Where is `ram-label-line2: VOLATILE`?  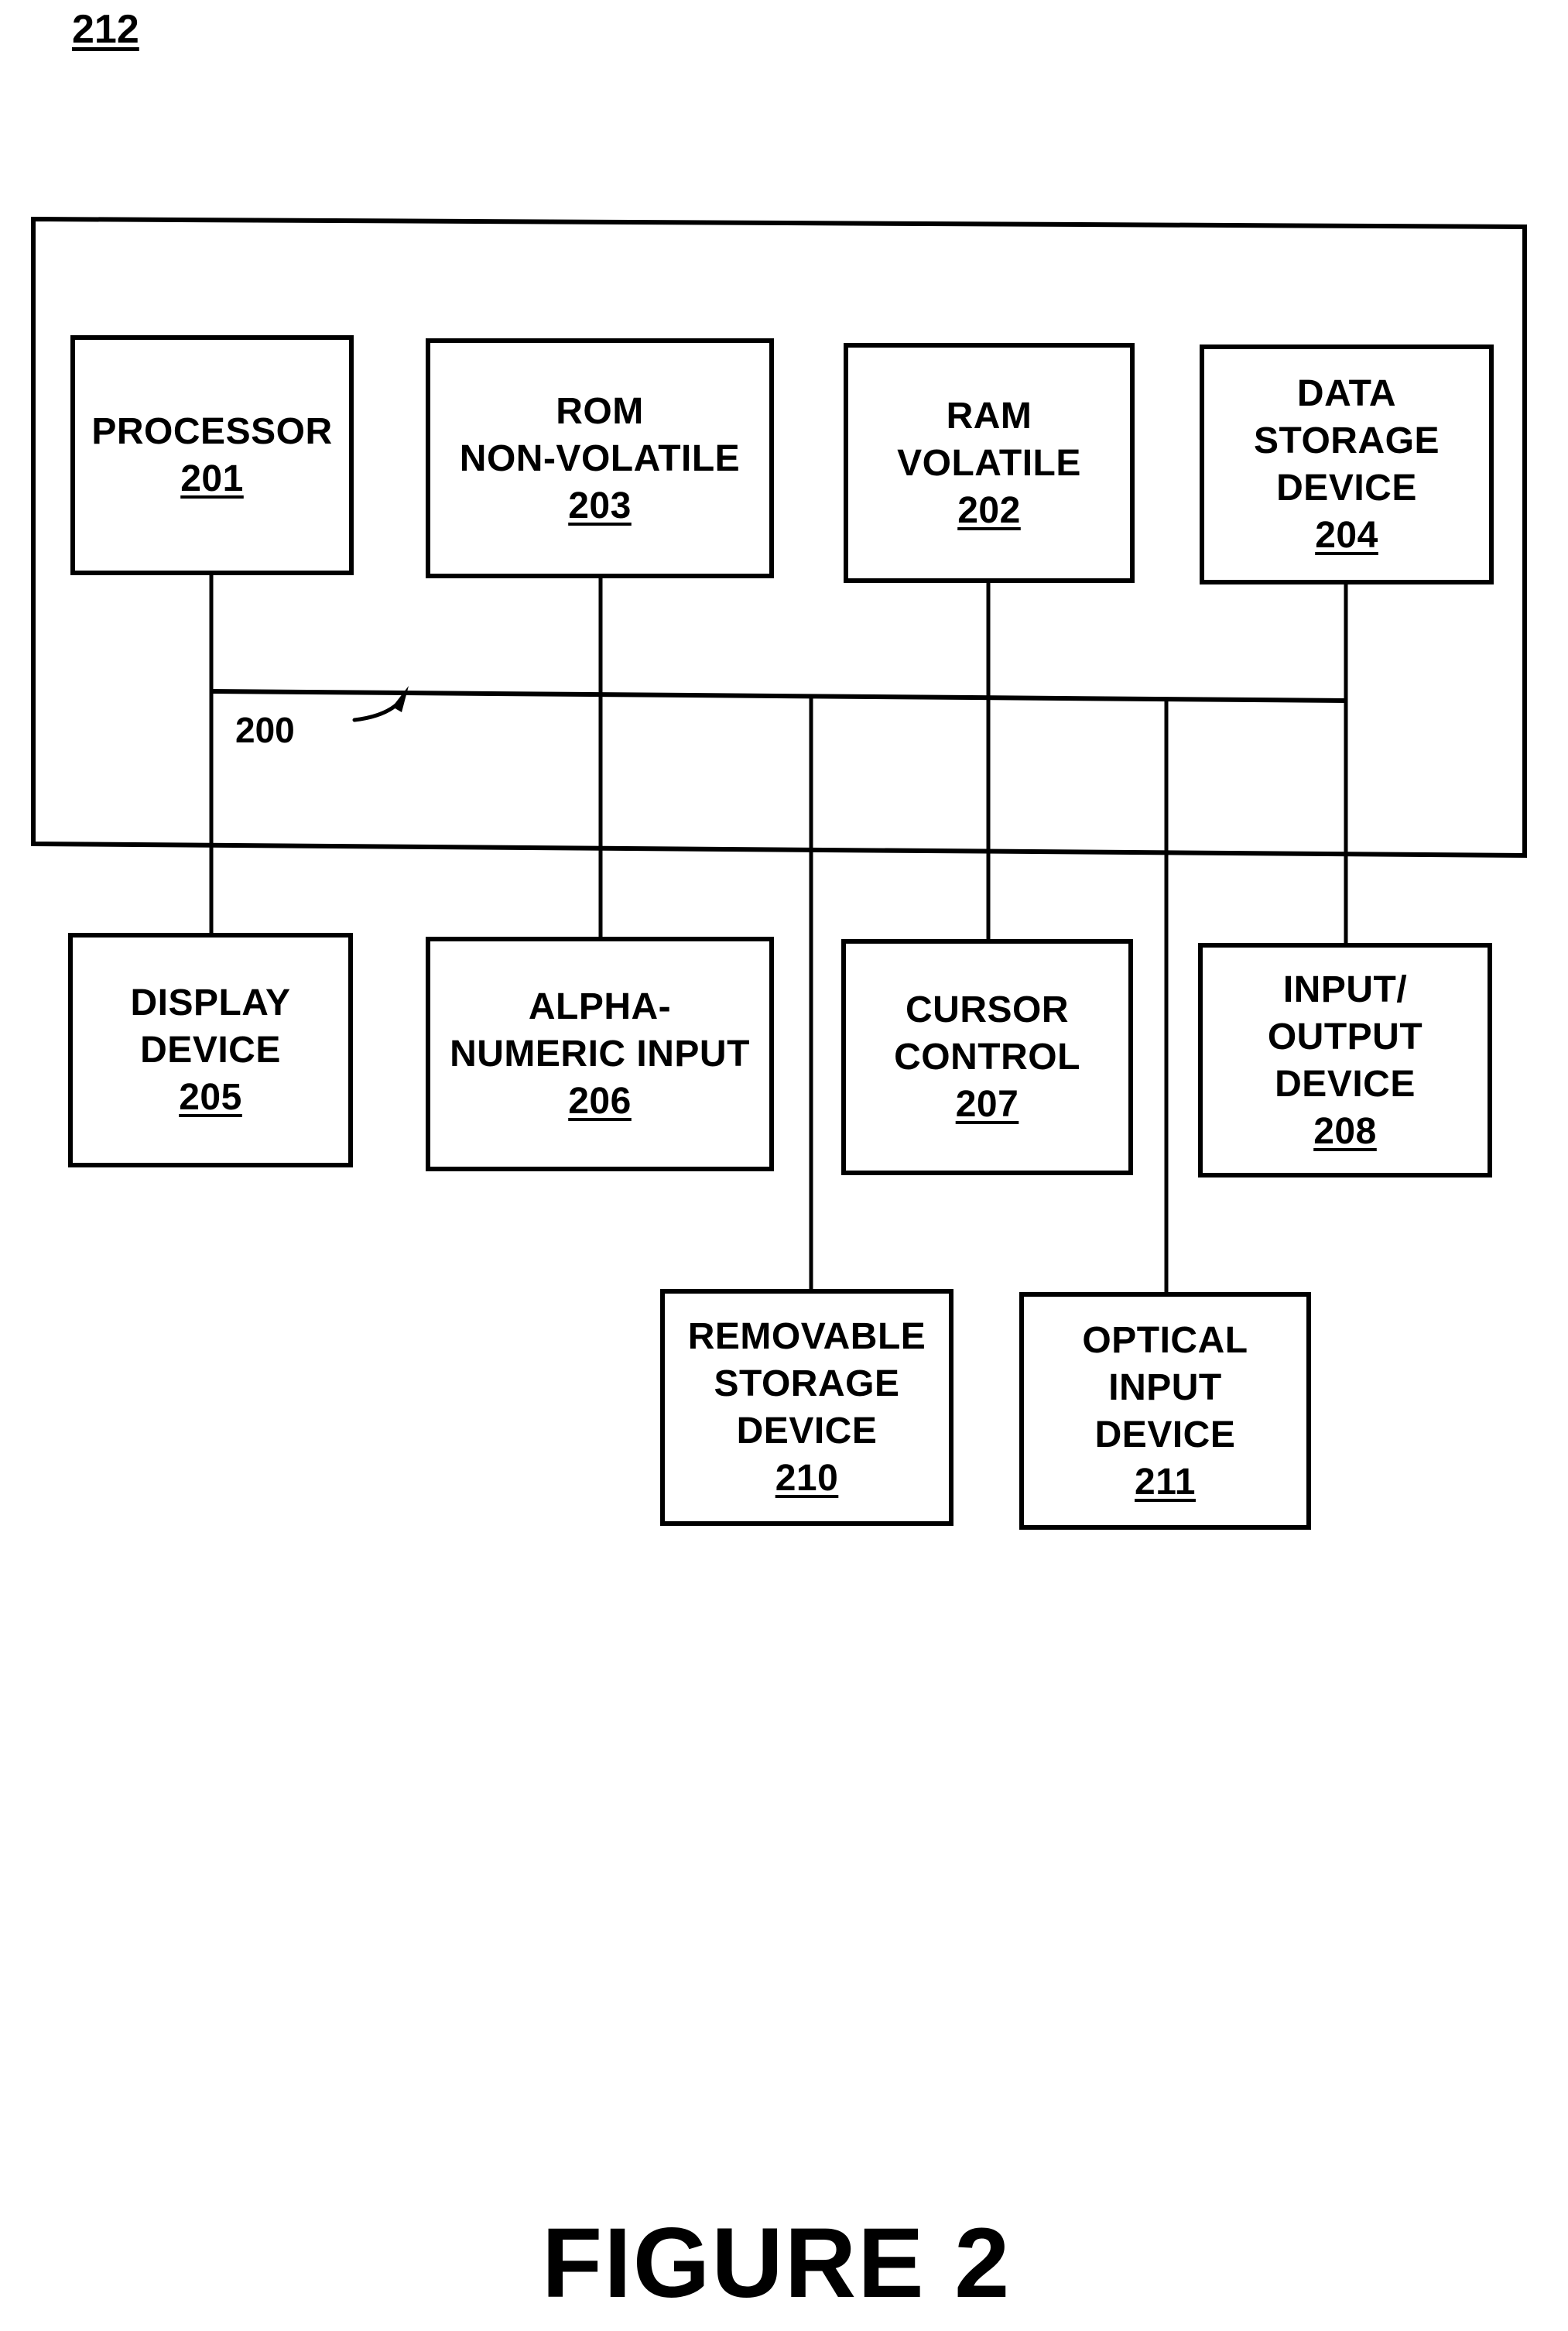
ram-label-line2: VOLATILE is located at coordinates (989, 463).